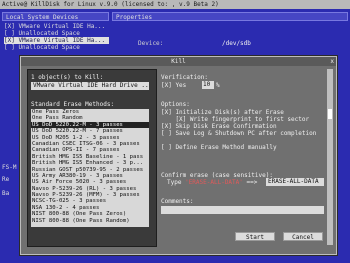 Image resolution: width=350 pixels, height=263 pixels. Describe the element at coordinates (184, 77) in the screenshot. I see `verification-label: Verification:` at that location.